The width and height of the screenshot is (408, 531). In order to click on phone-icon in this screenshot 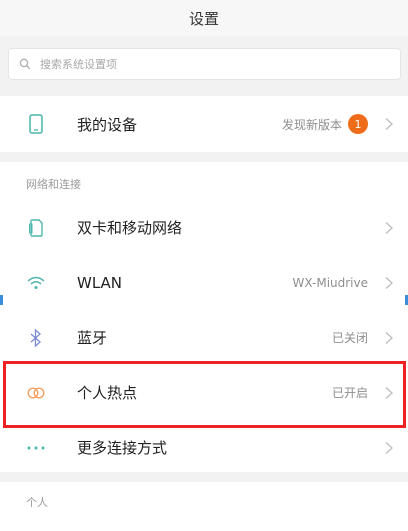, I will do `click(36, 124)`.